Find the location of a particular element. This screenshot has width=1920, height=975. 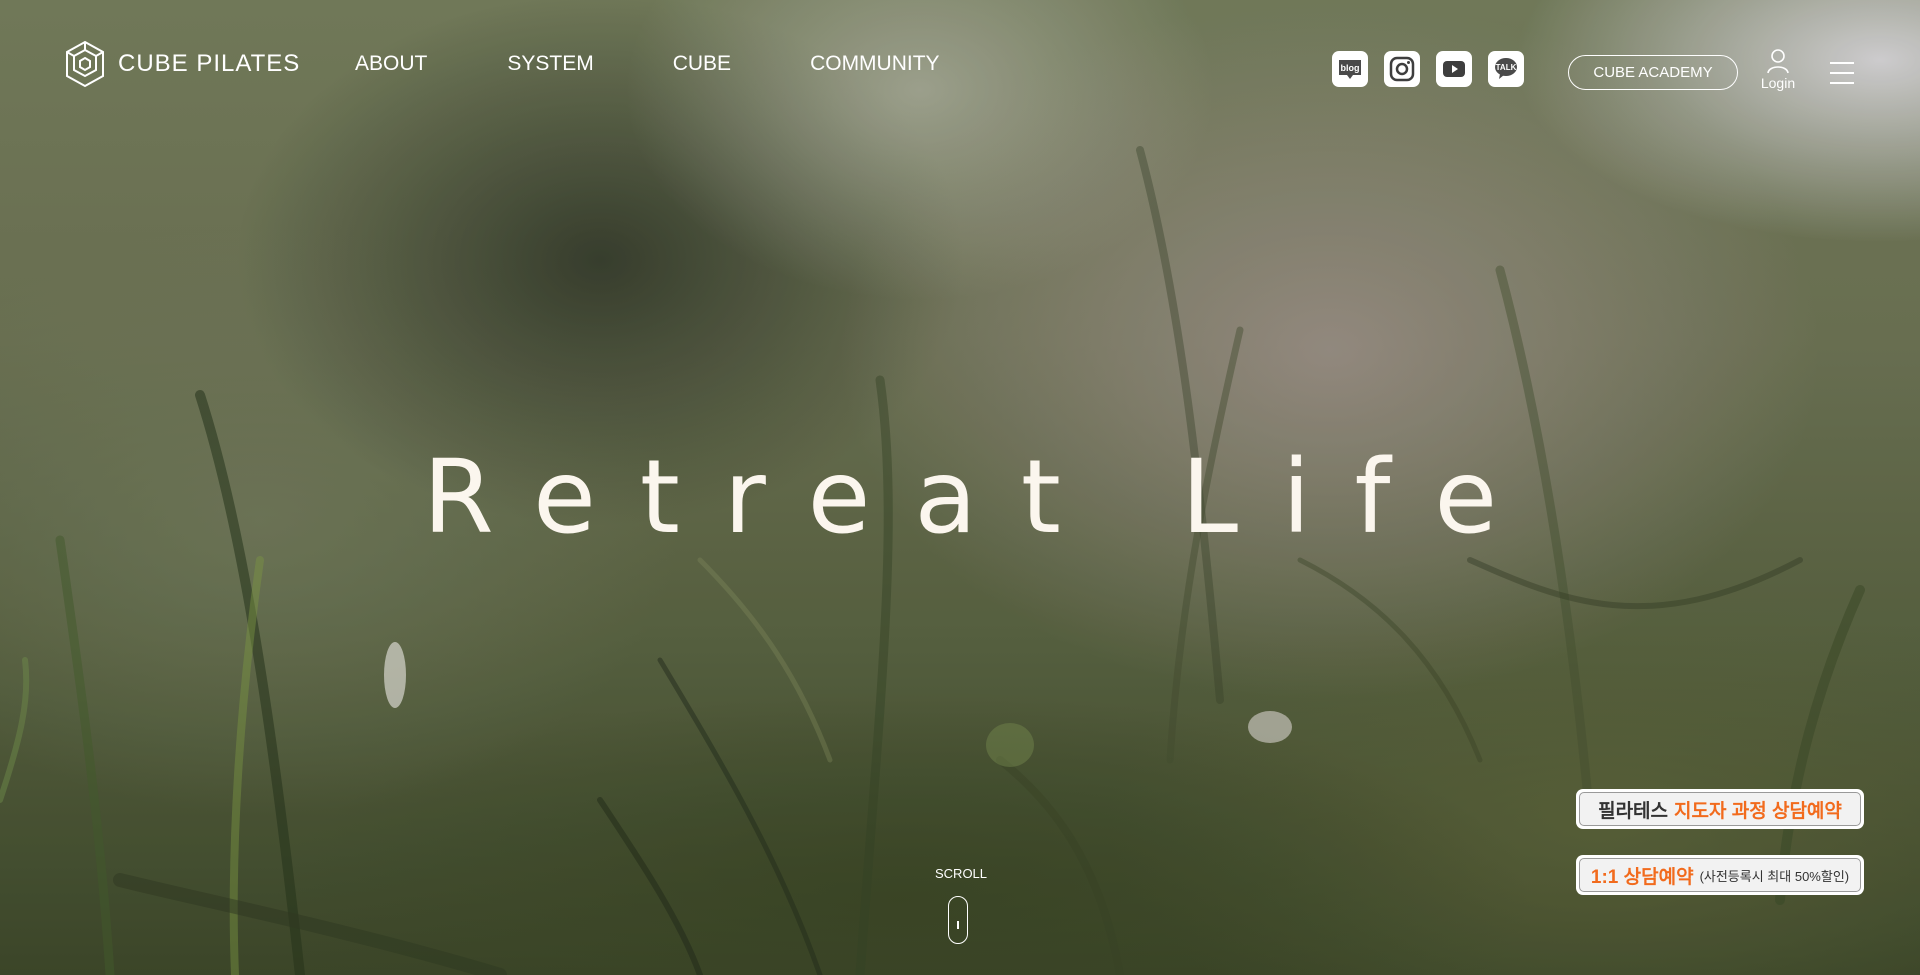

one-on-one-consult-highlight: 1:1 상담예약 is located at coordinates (1642, 877).